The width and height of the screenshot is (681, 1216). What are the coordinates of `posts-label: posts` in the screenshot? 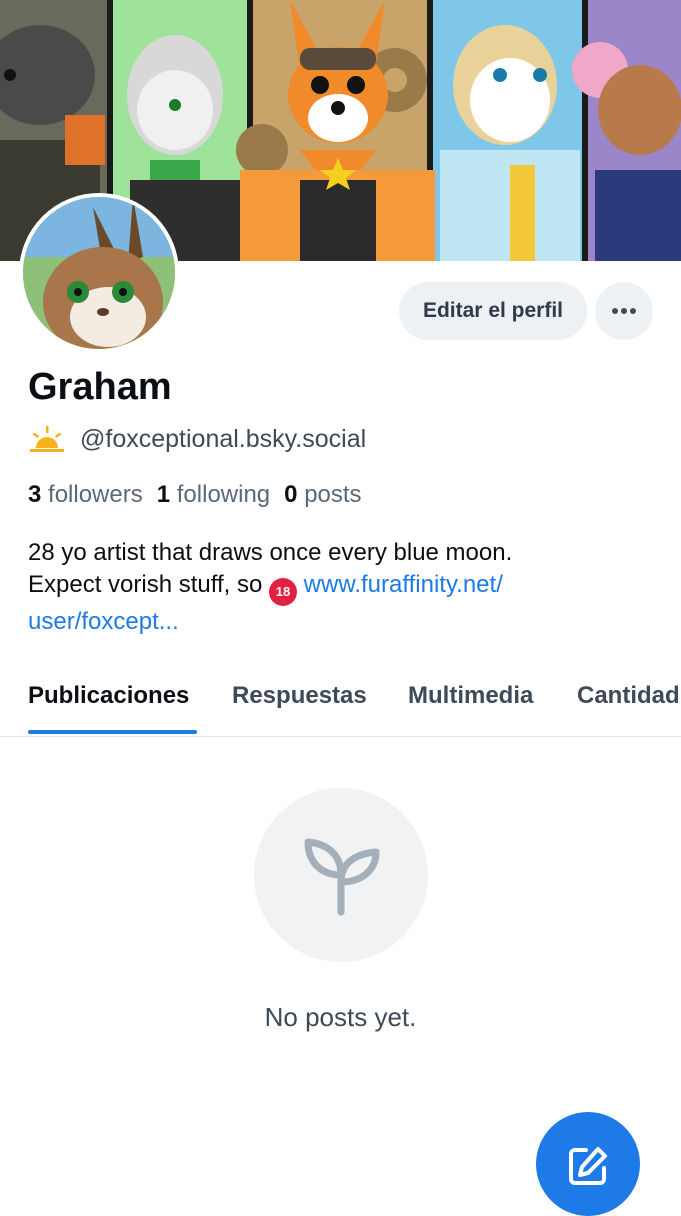 It's located at (333, 494).